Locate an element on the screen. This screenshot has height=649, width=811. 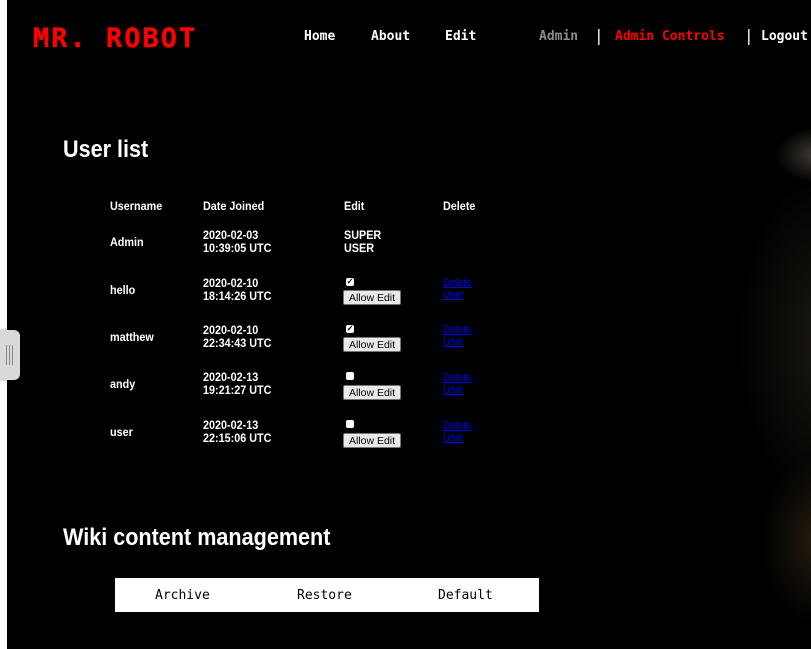
column-header-delete: Delete is located at coordinates (459, 206).